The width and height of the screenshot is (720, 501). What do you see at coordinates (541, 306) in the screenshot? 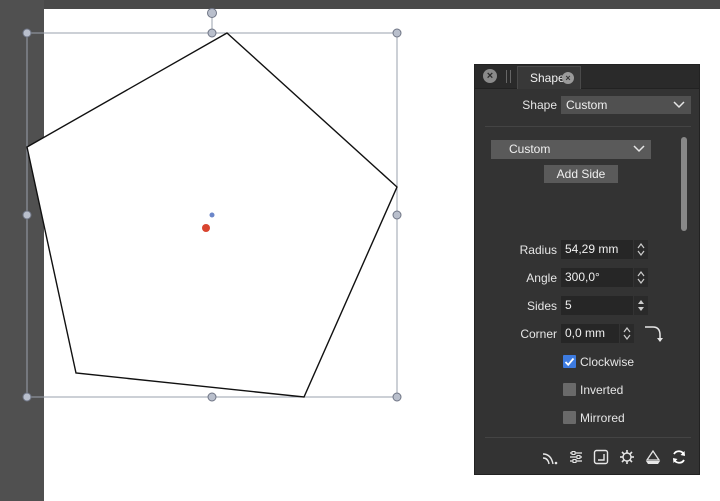
I see `sides-label: Sides` at bounding box center [541, 306].